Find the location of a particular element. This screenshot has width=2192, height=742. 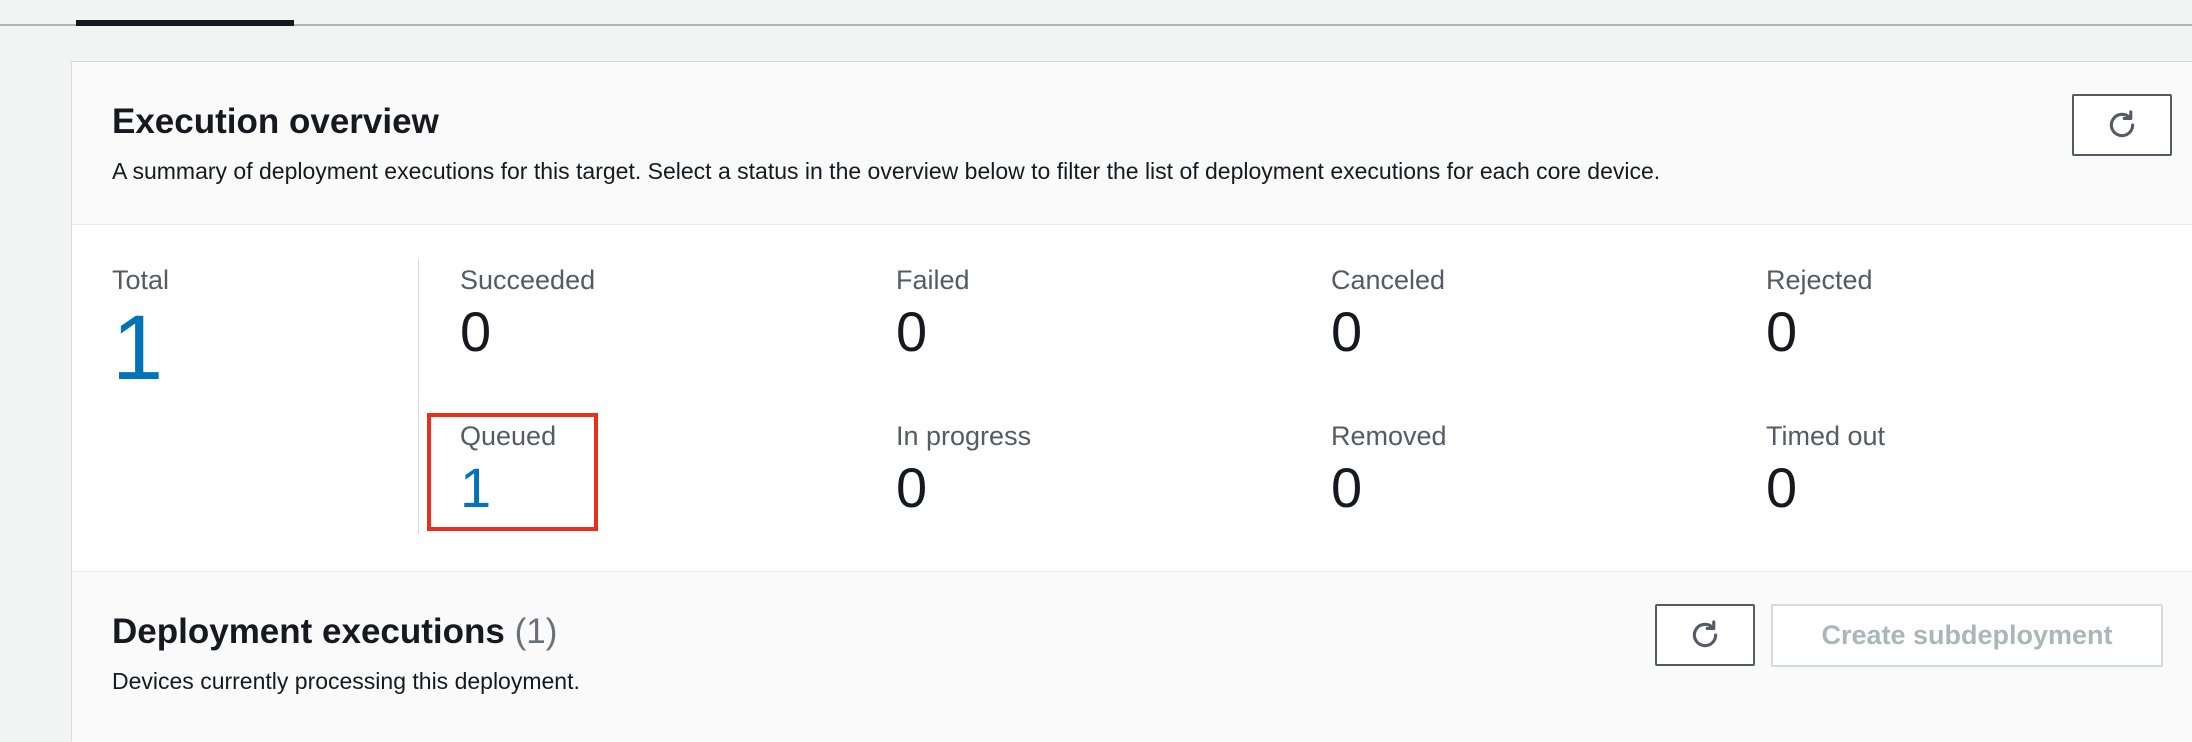

executions-refresh-button is located at coordinates (1705, 635).